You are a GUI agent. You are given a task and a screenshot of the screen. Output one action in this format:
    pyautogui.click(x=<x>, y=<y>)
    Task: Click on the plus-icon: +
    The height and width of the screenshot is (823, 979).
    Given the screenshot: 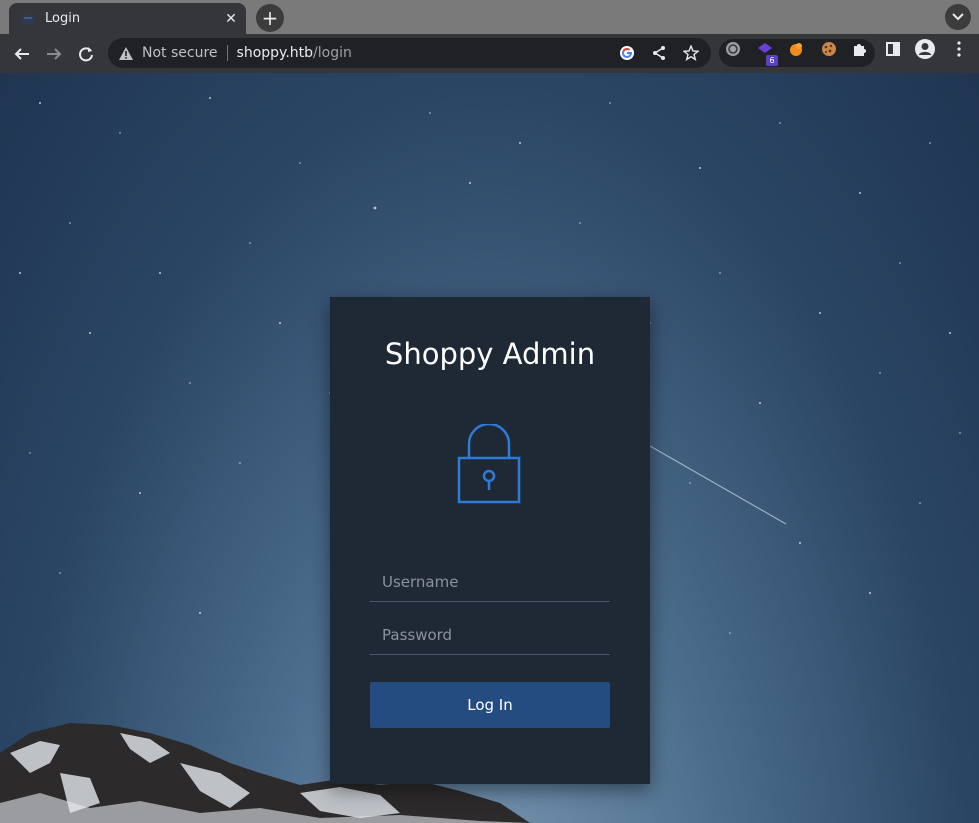 What is the action you would take?
    pyautogui.click(x=270, y=18)
    